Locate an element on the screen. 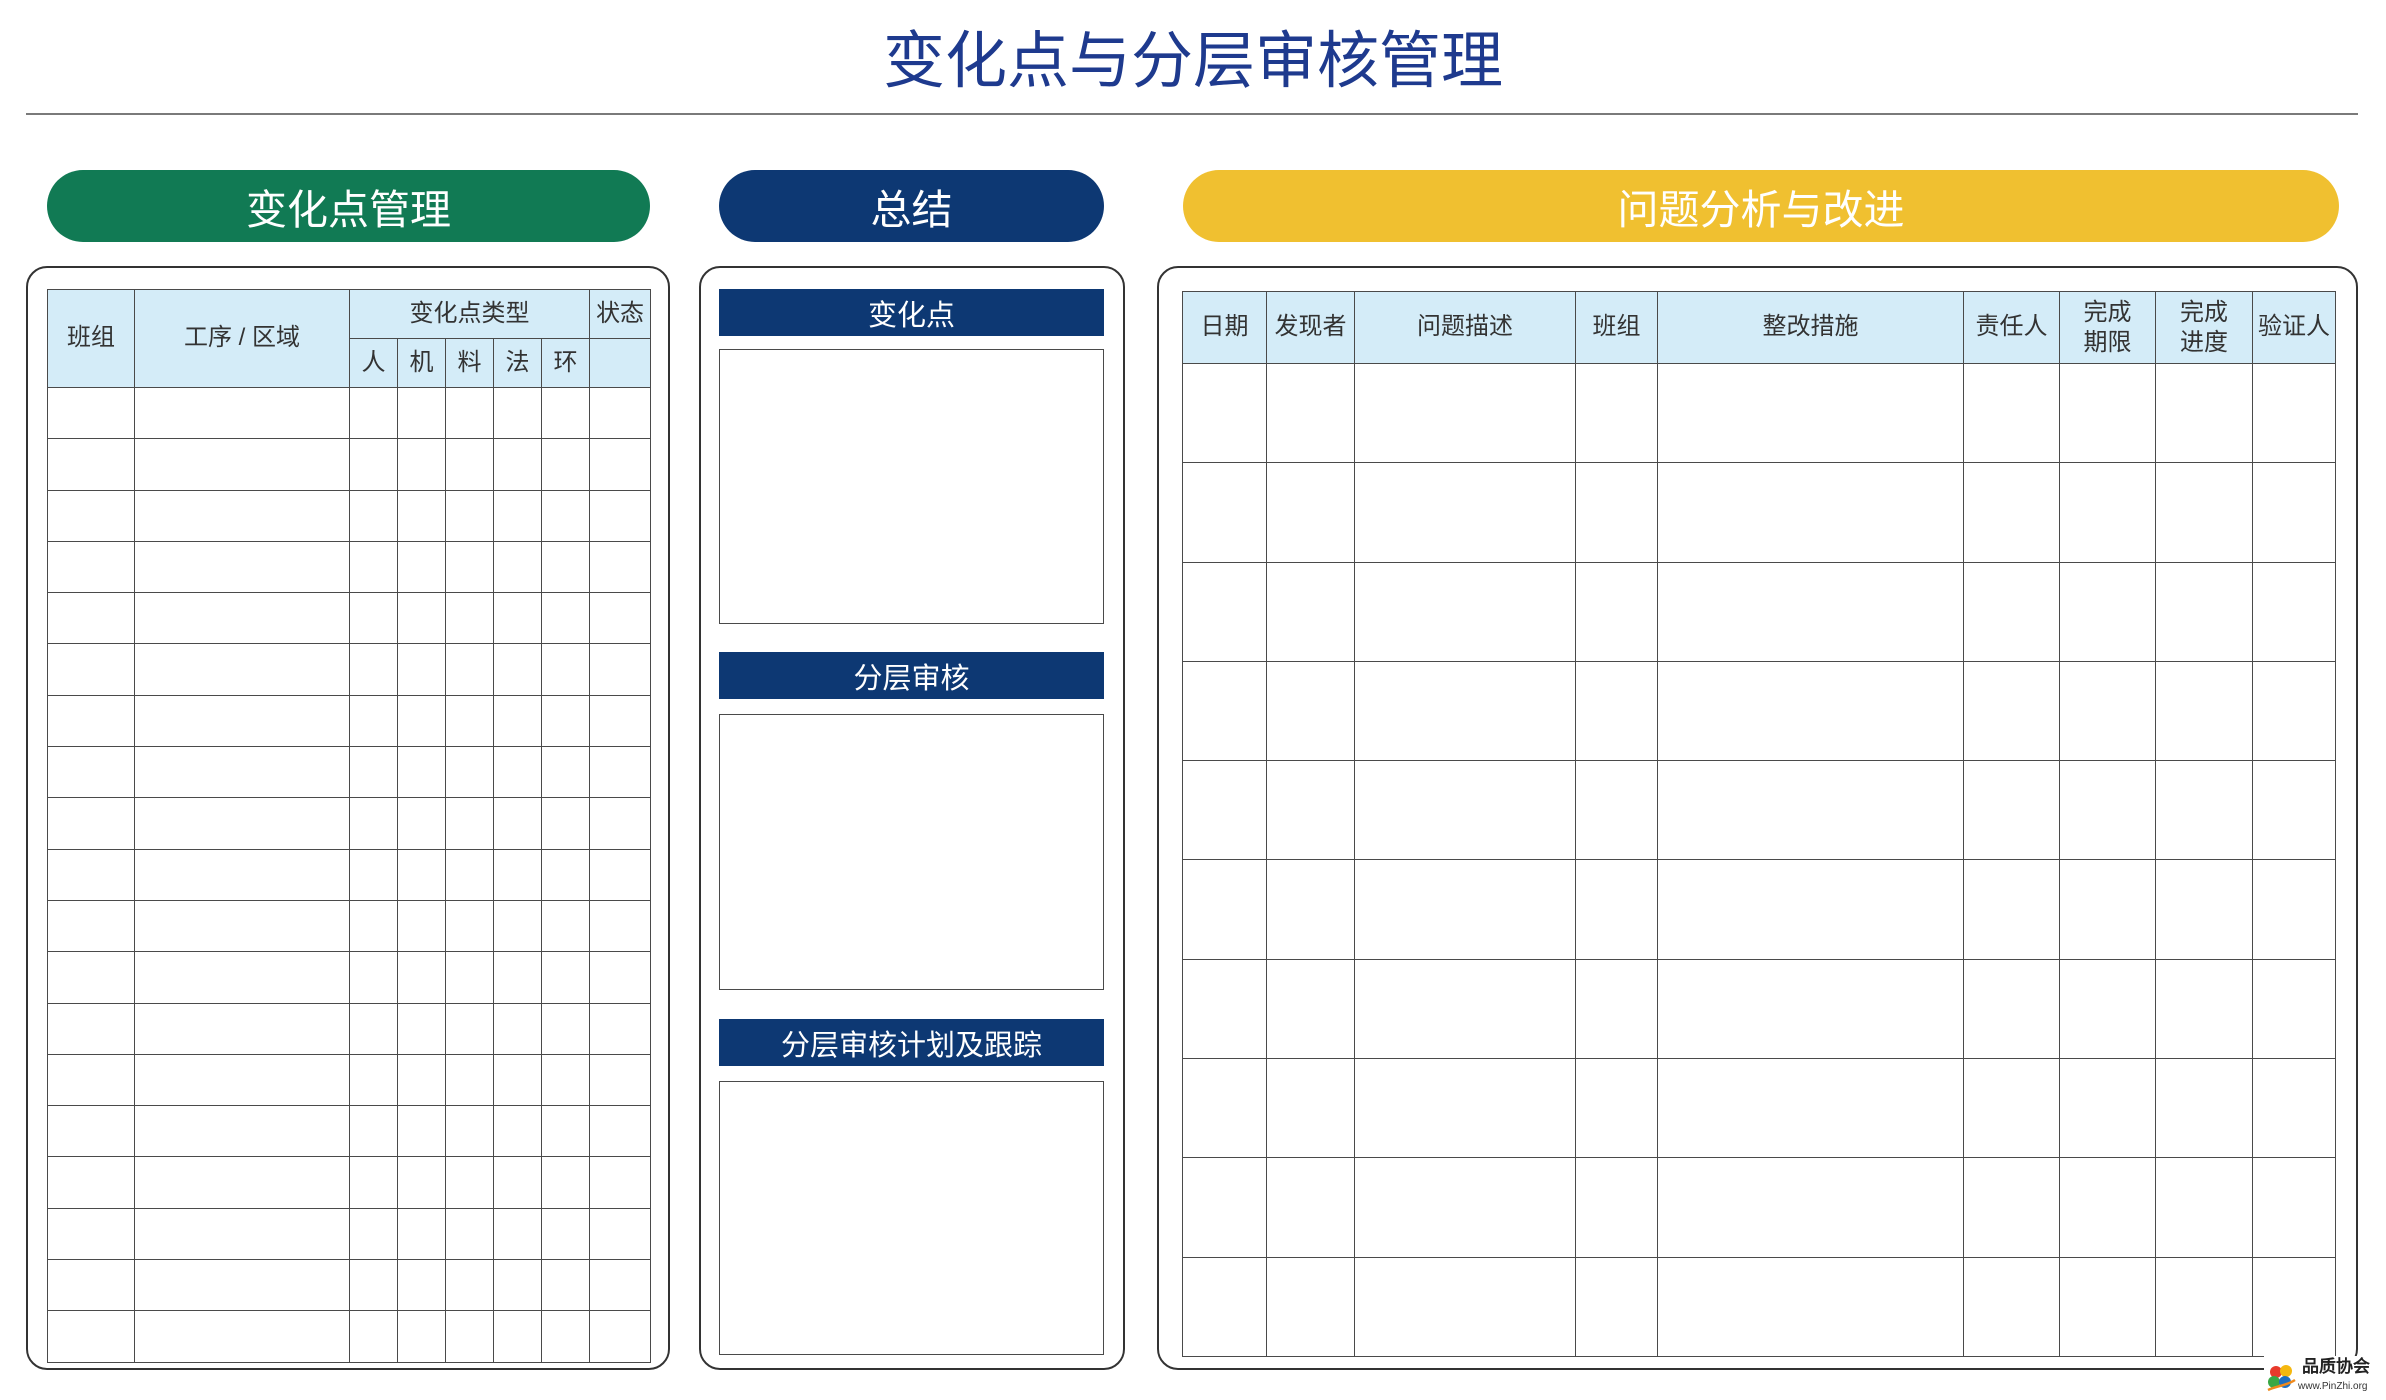 This screenshot has height=1400, width=2386. table-header-row: 班组 工序 / 区域 变化点类型 状态 is located at coordinates (349, 338).